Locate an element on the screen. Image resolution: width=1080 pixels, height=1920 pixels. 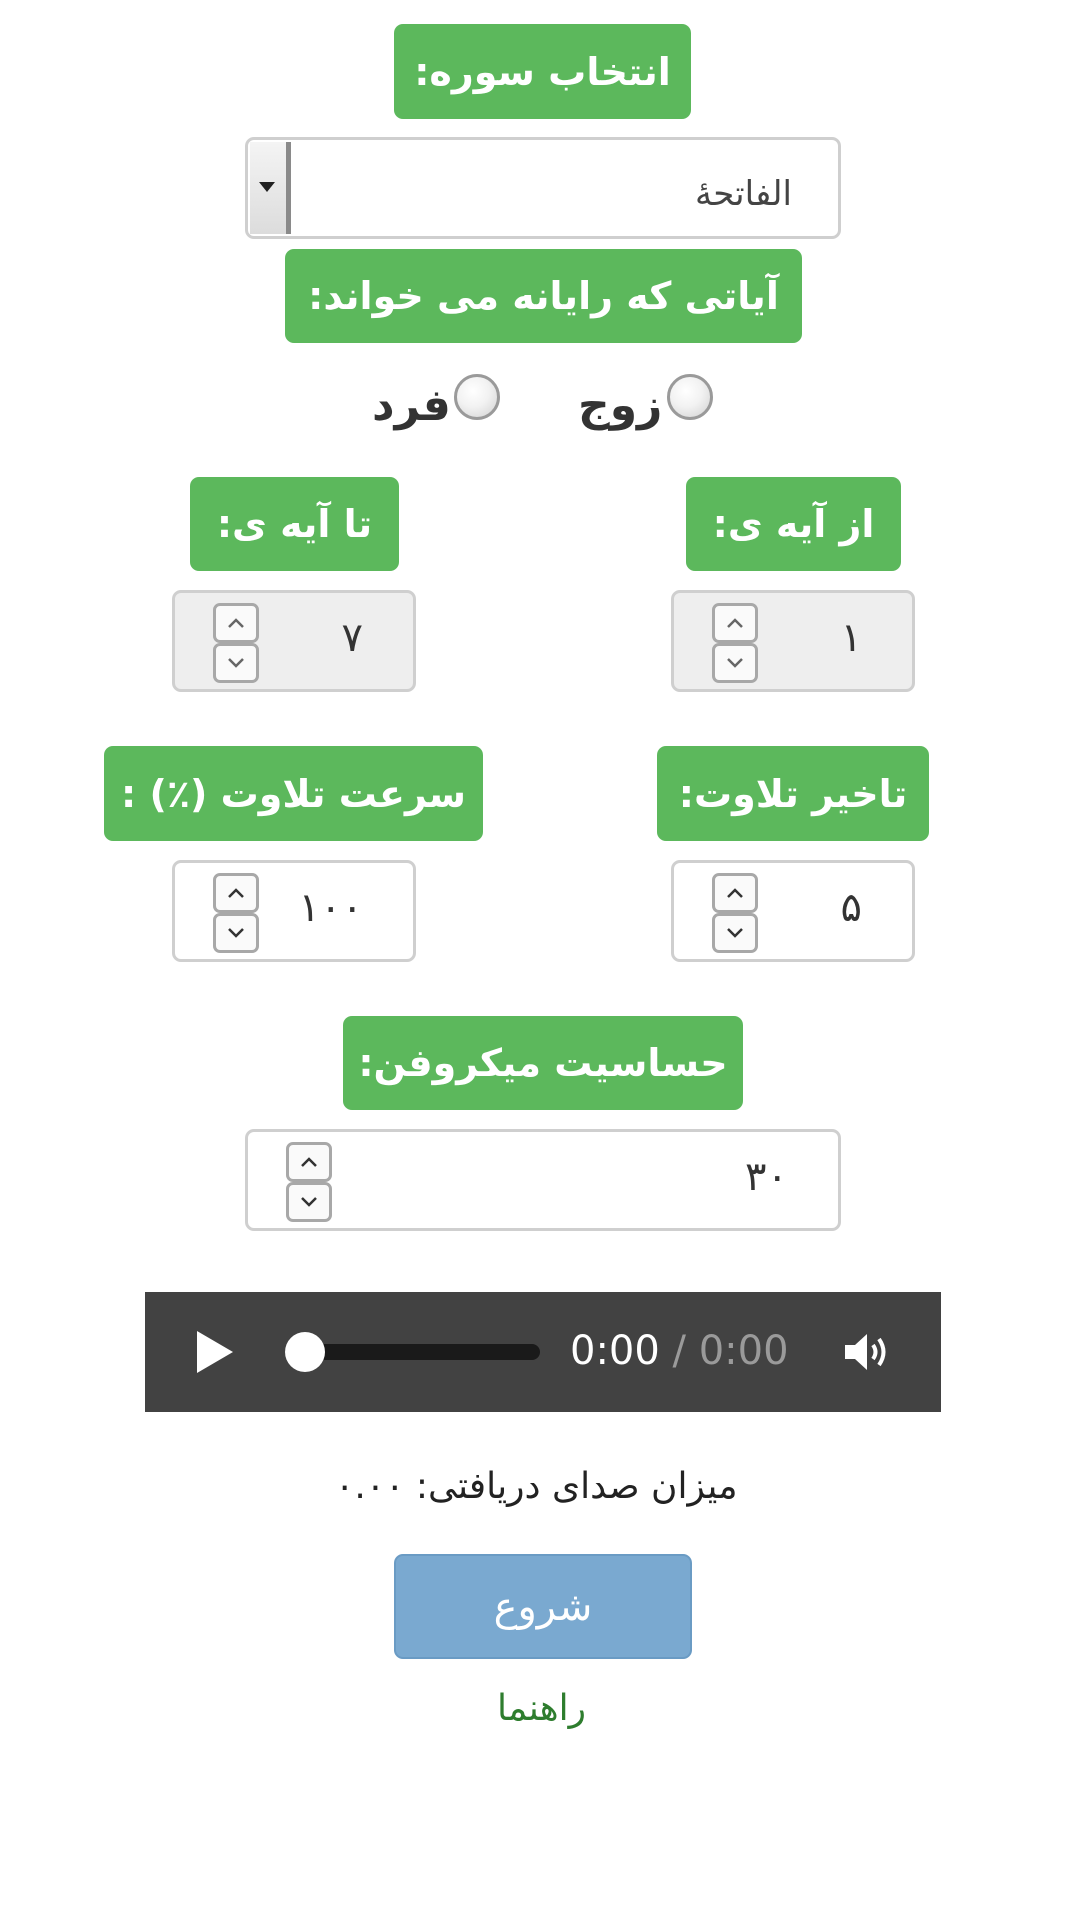
seek-handle is located at coordinates (305, 1352).